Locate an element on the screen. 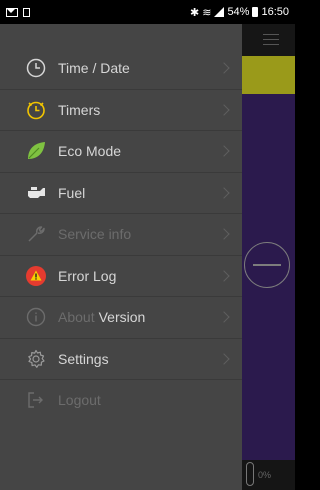 Image resolution: width=320 pixels, height=490 pixels. gauge-icon is located at coordinates (250, 474).